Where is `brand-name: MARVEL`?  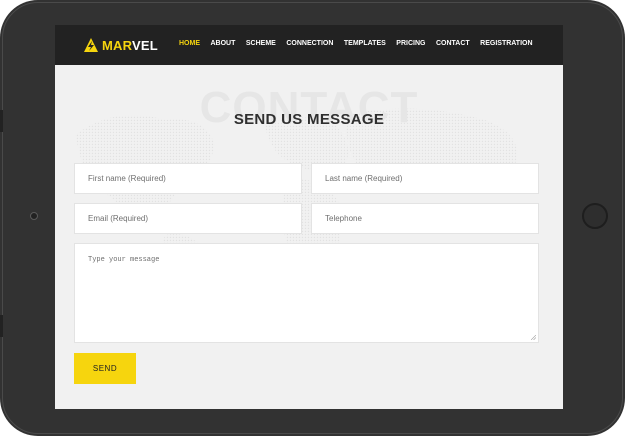
brand-name: MARVEL is located at coordinates (130, 45).